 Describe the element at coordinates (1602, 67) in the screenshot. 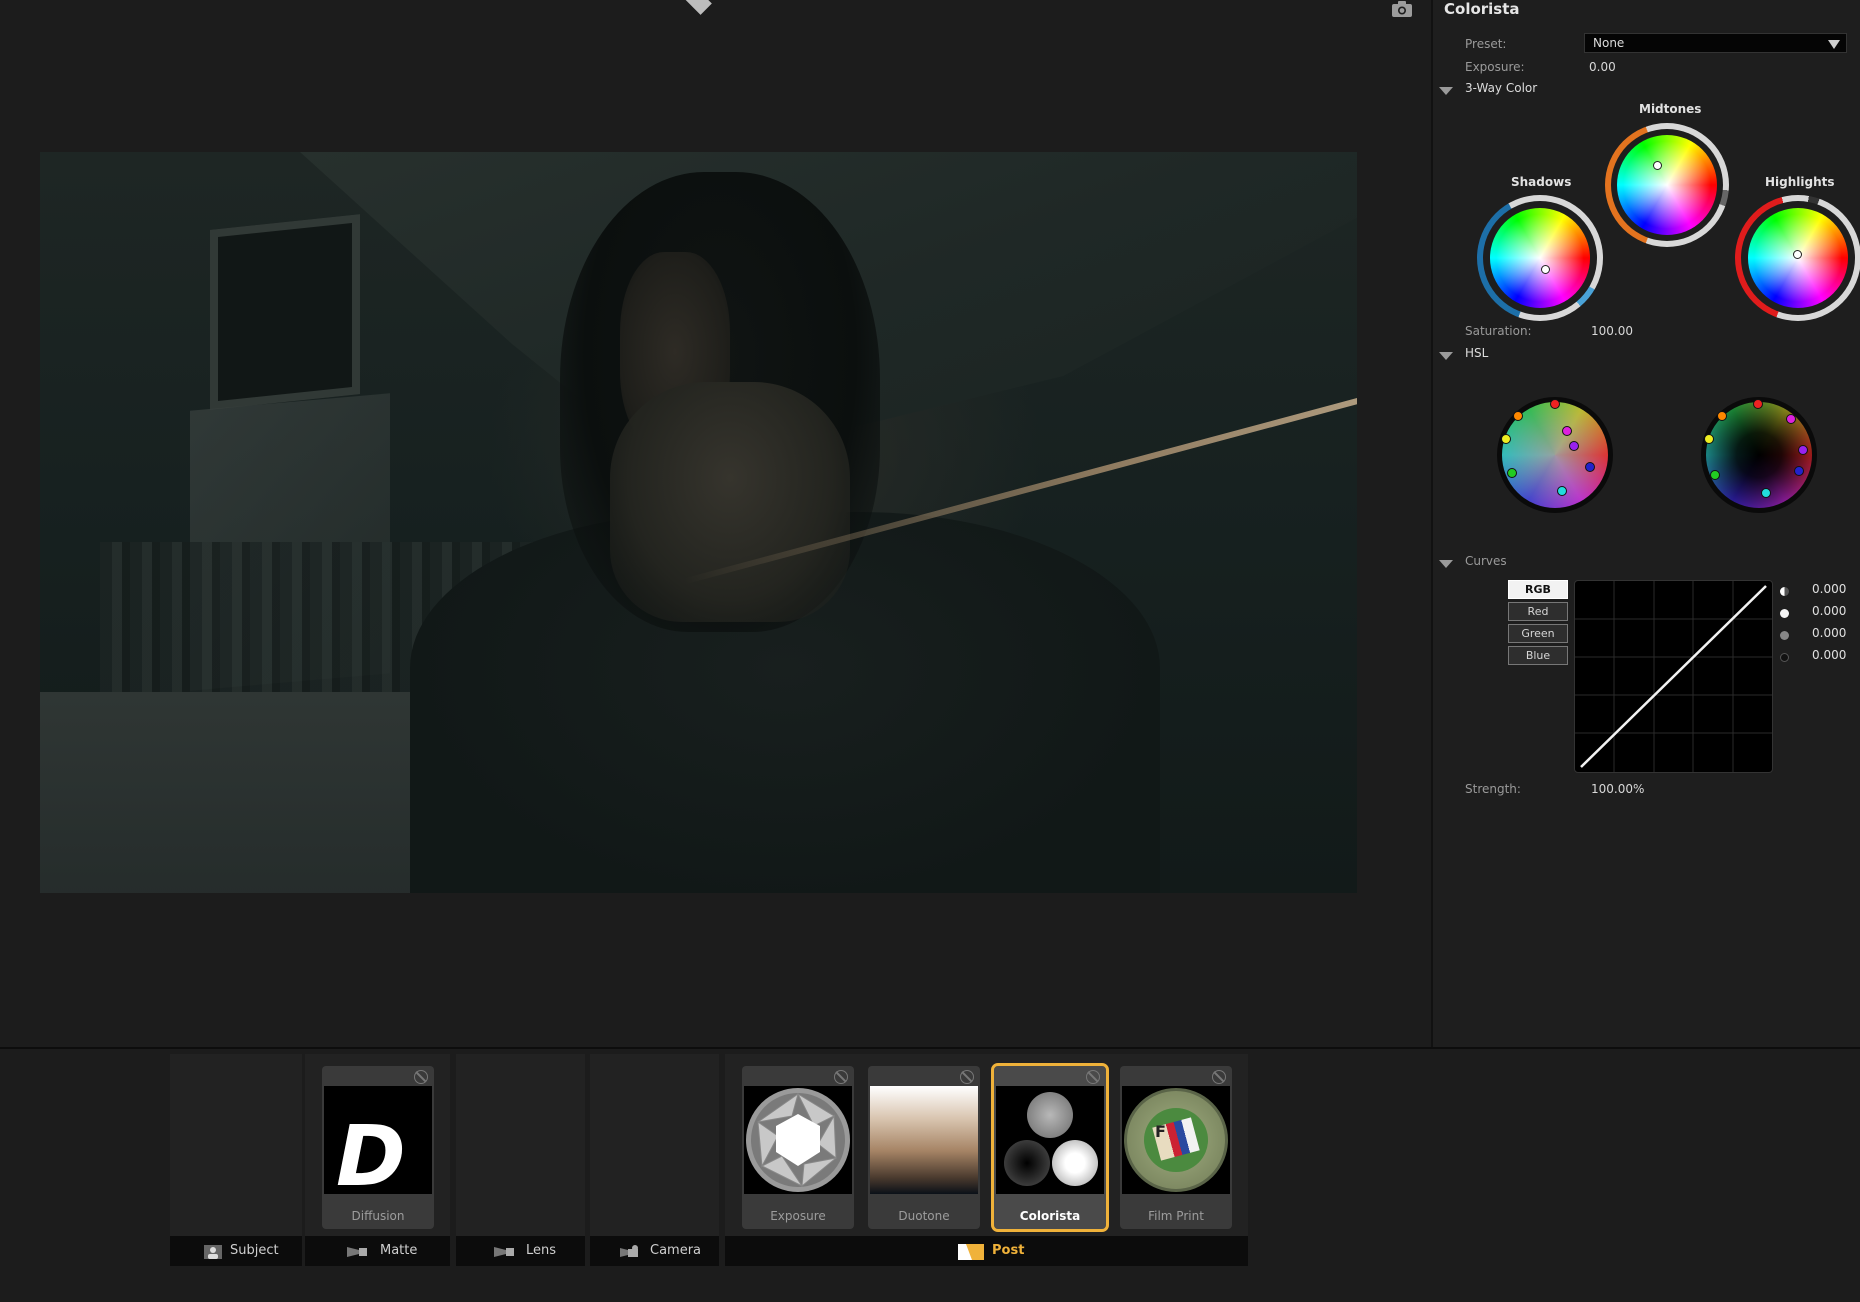

I see `exposure-value: 0.00` at that location.